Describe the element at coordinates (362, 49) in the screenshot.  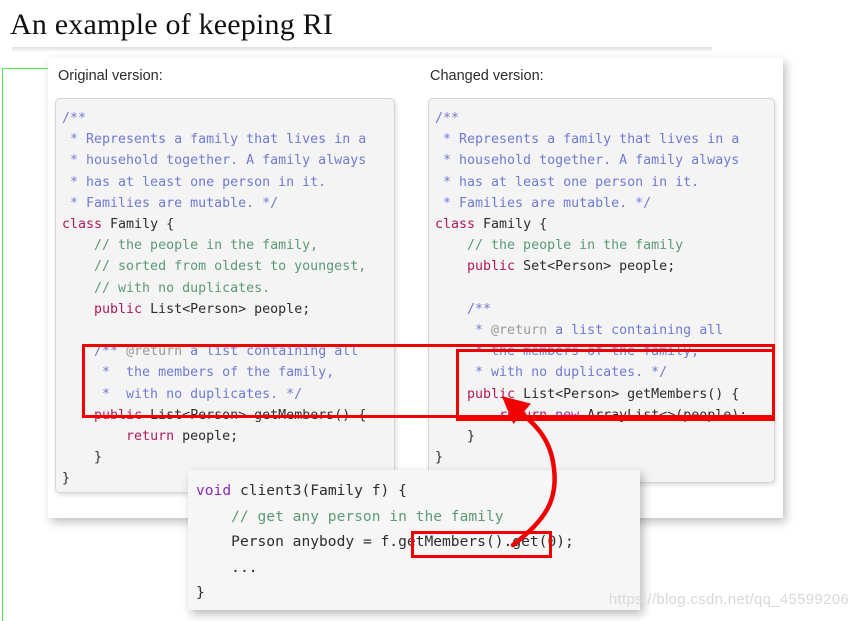
I see `title-underline-shadow` at that location.